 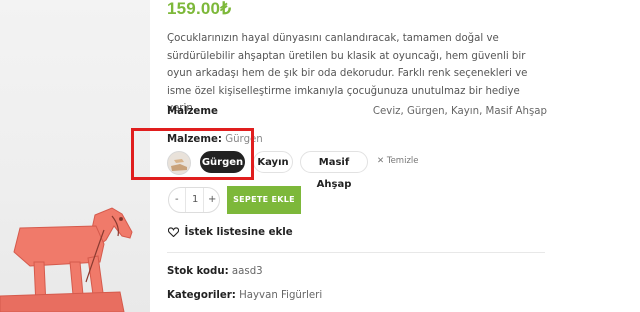 I want to click on sku-value: aasd3, so click(x=247, y=271).